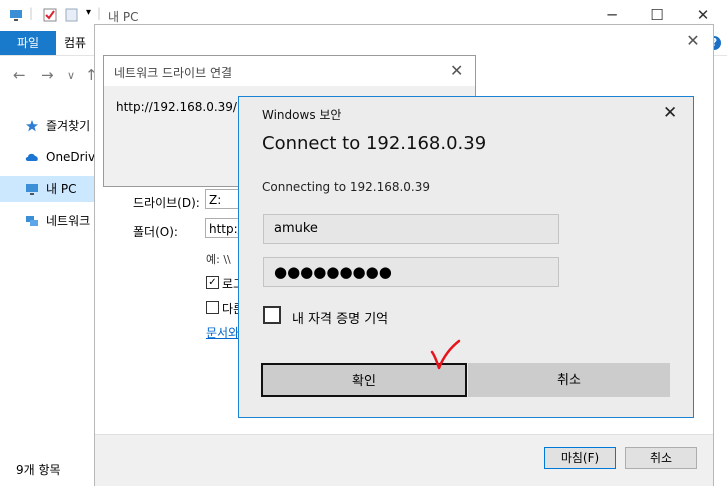  Describe the element at coordinates (75, 43) in the screenshot. I see `tab-computer: 컴퓨` at that location.